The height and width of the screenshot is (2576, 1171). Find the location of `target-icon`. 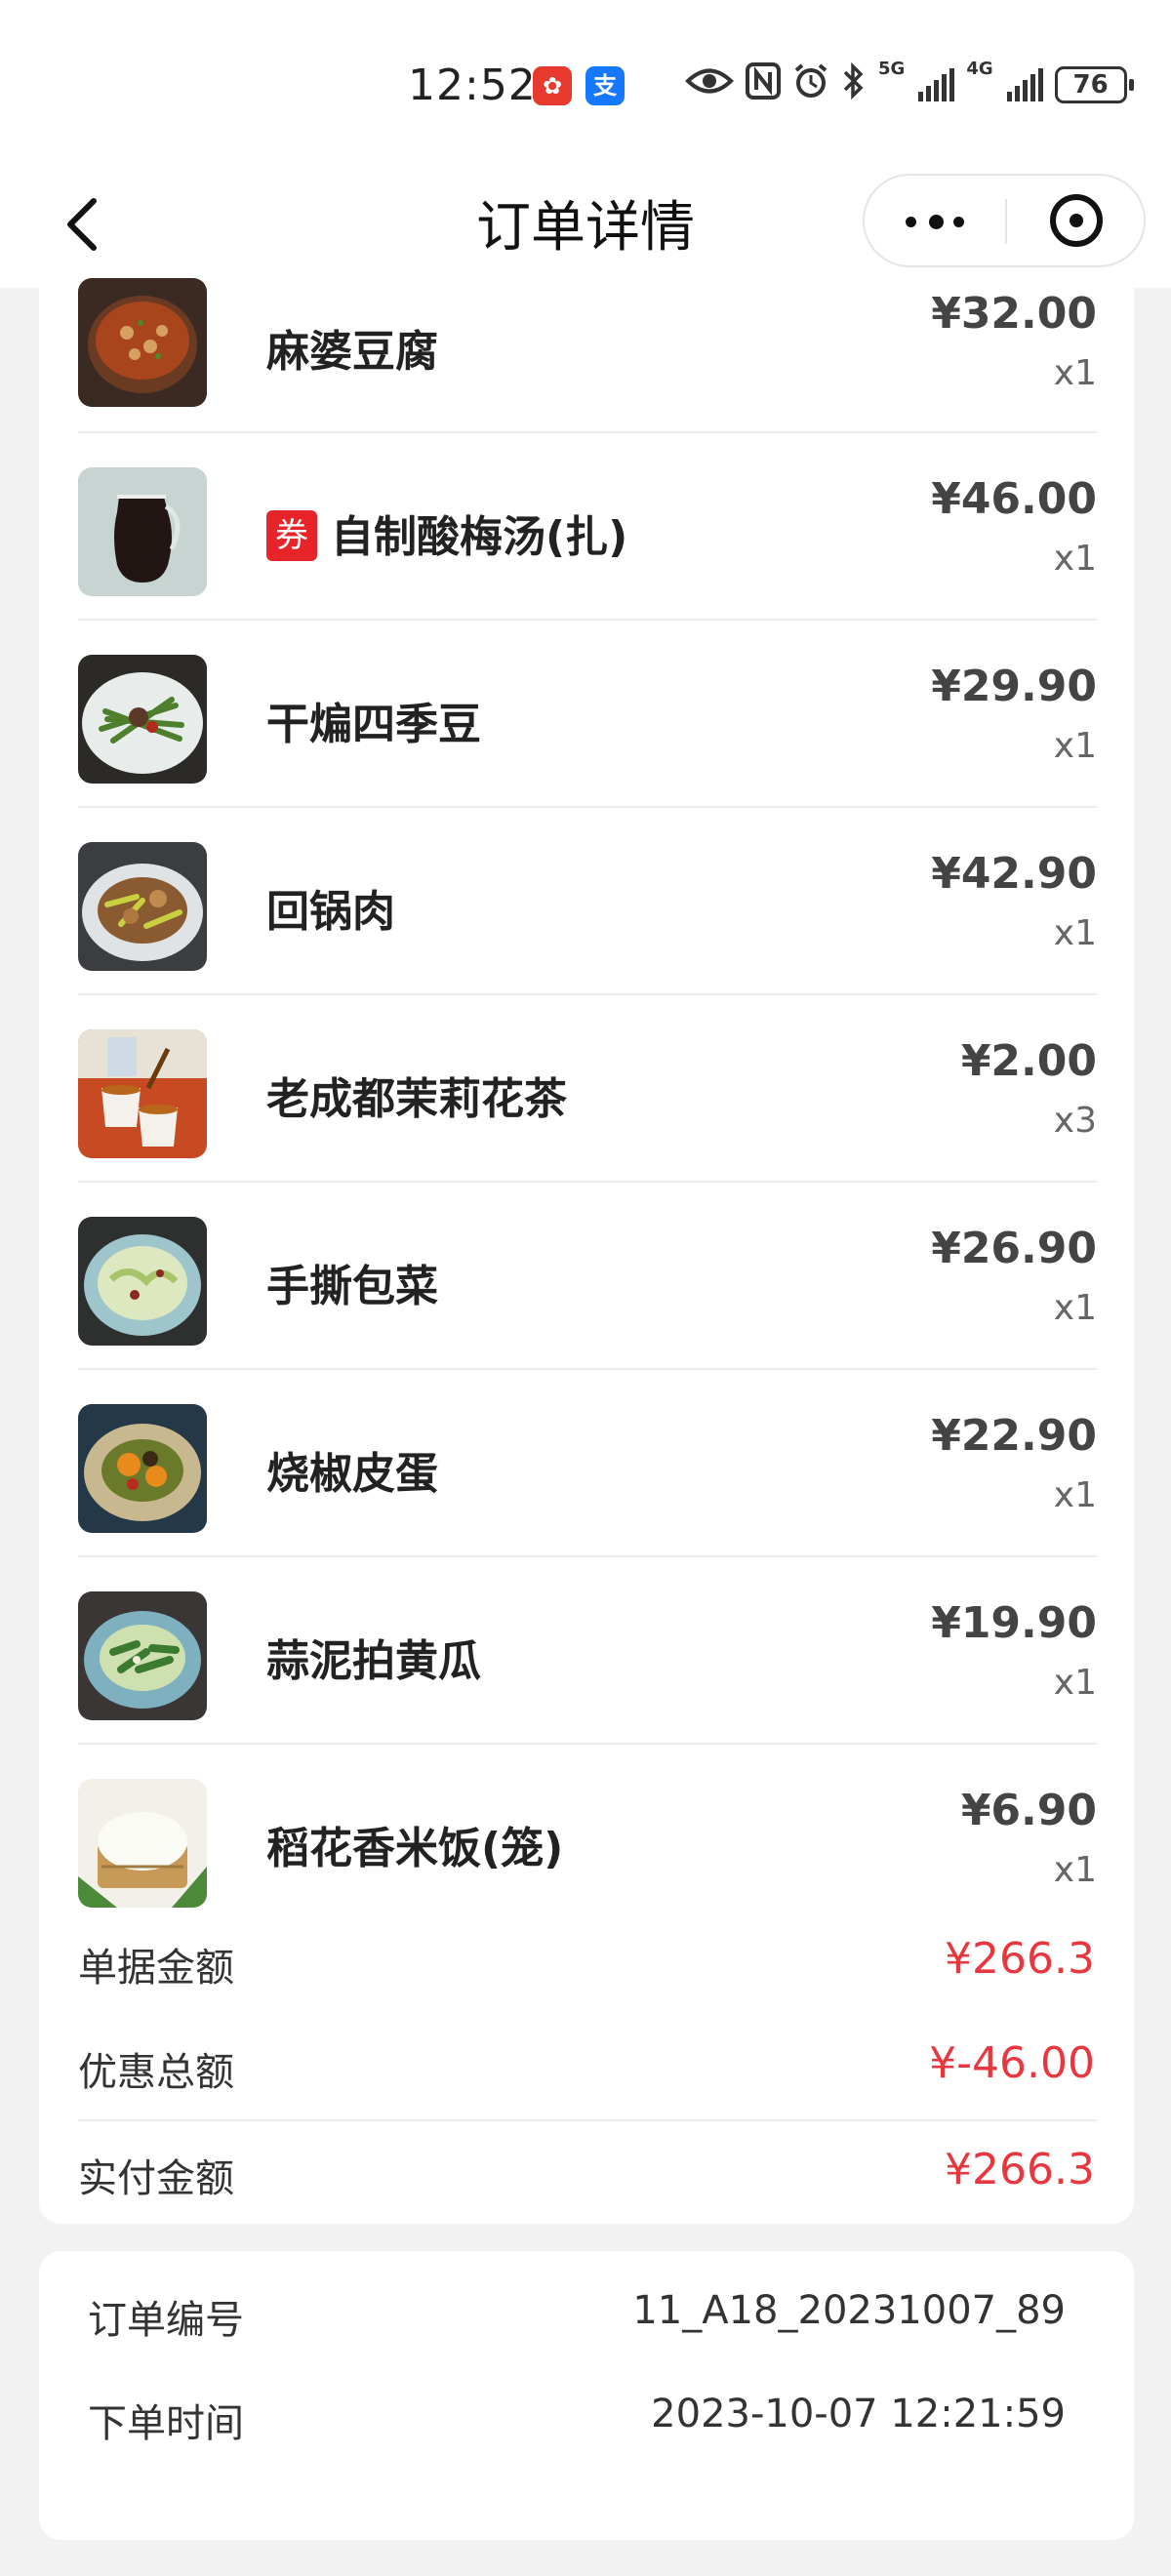

target-icon is located at coordinates (1076, 220).